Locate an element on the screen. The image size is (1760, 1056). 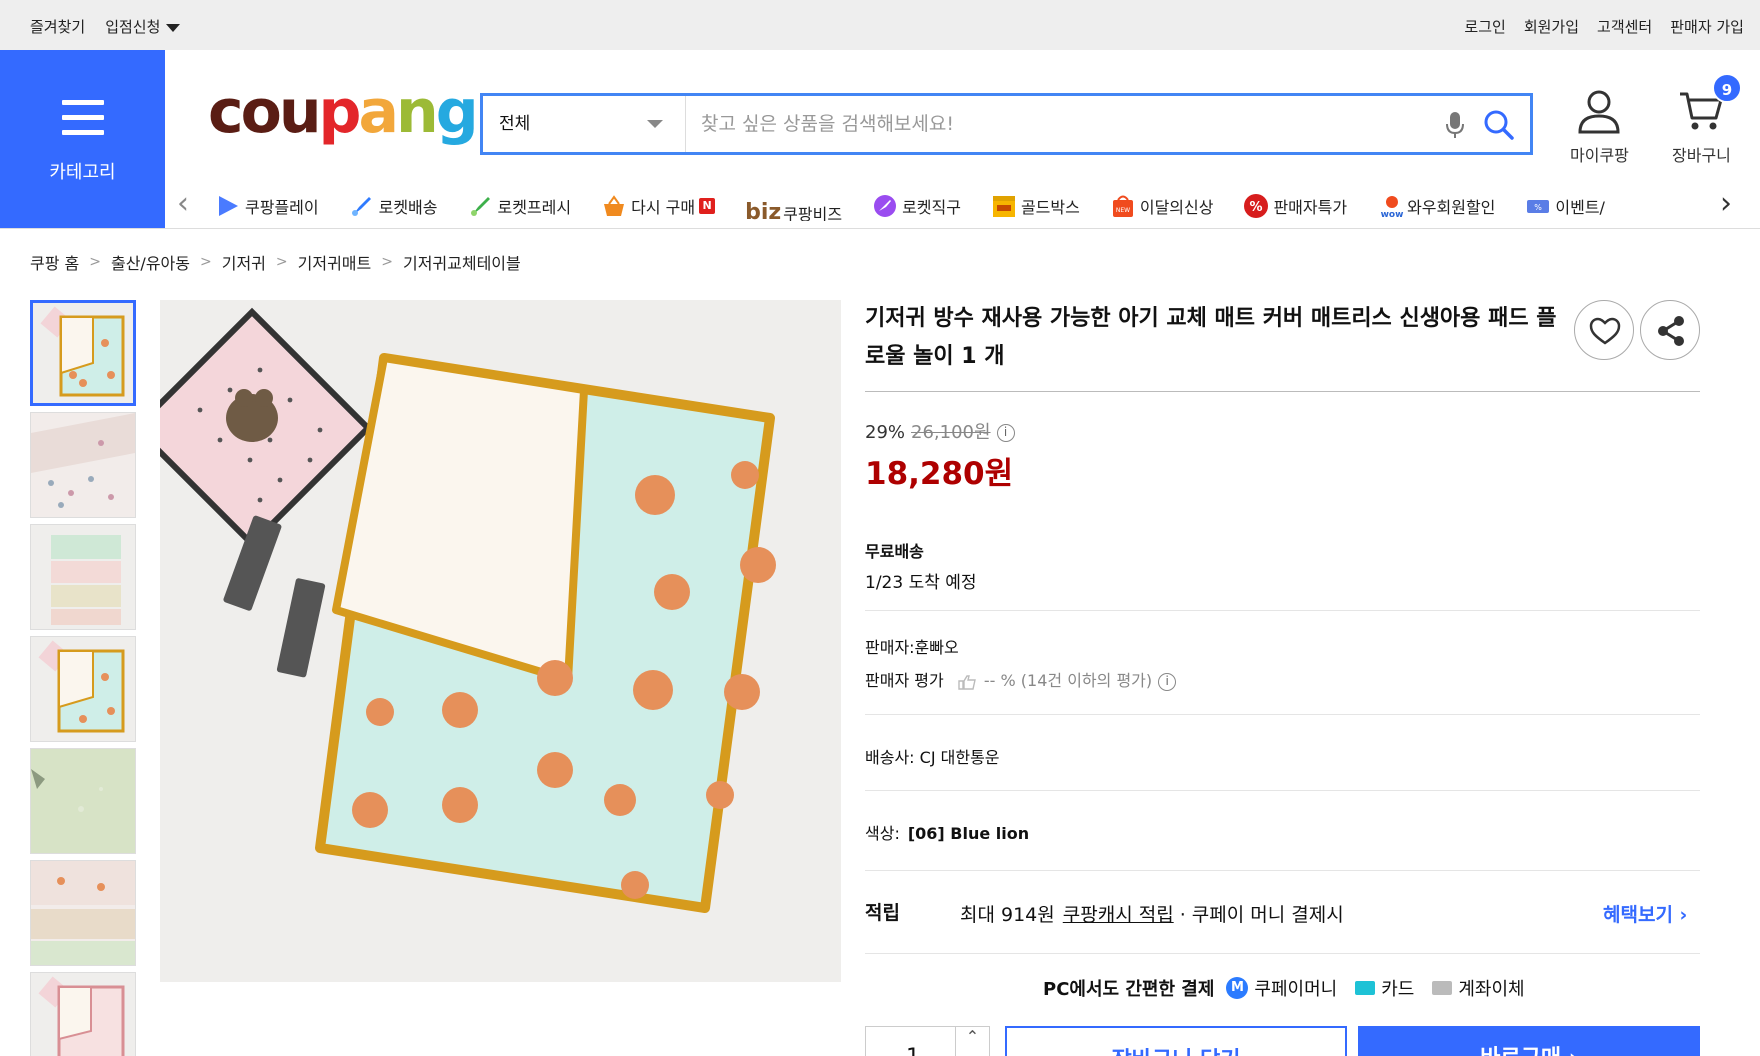
reward-title: 적립 is located at coordinates (882, 913).